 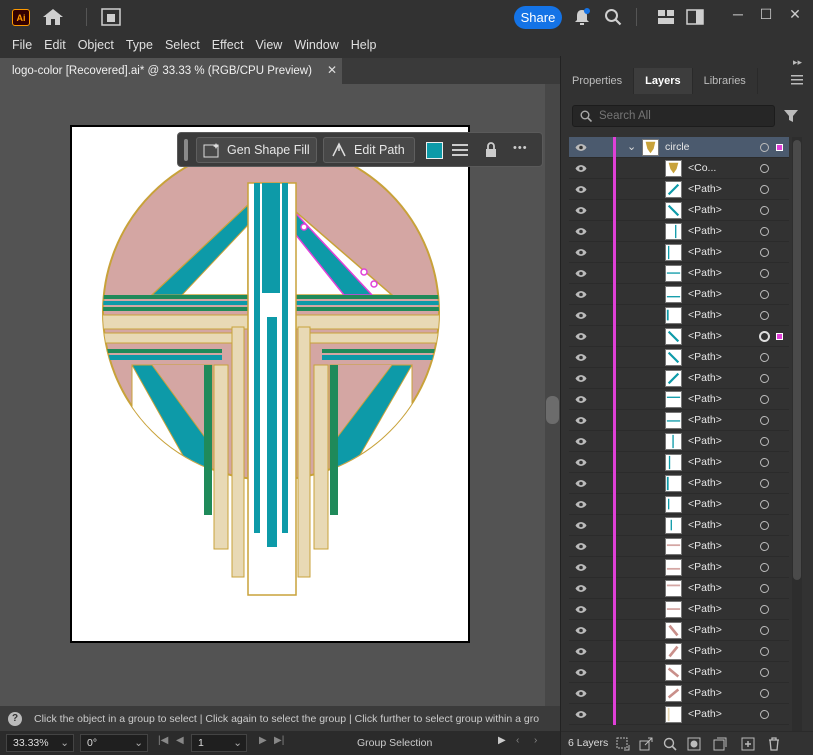 What do you see at coordinates (55, 45) in the screenshot?
I see `menu-edit: Edit` at bounding box center [55, 45].